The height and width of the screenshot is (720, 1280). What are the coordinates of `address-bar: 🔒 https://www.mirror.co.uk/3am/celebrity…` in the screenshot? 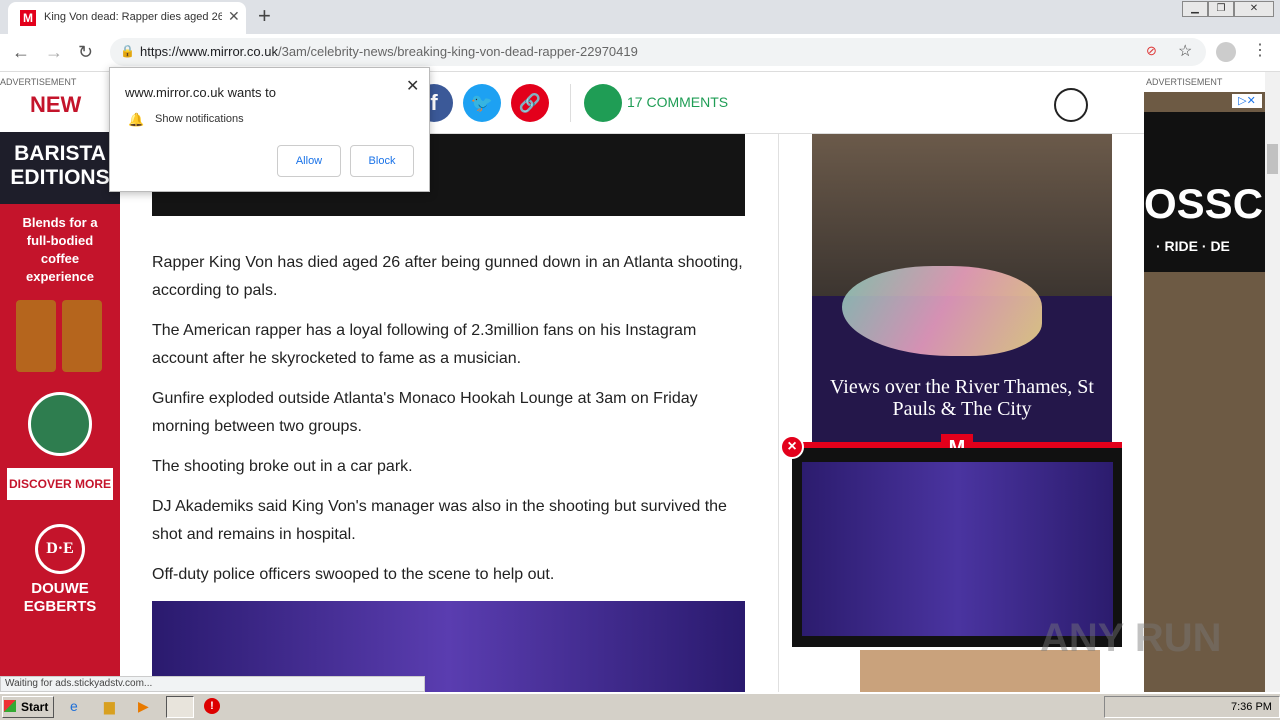 It's located at (658, 52).